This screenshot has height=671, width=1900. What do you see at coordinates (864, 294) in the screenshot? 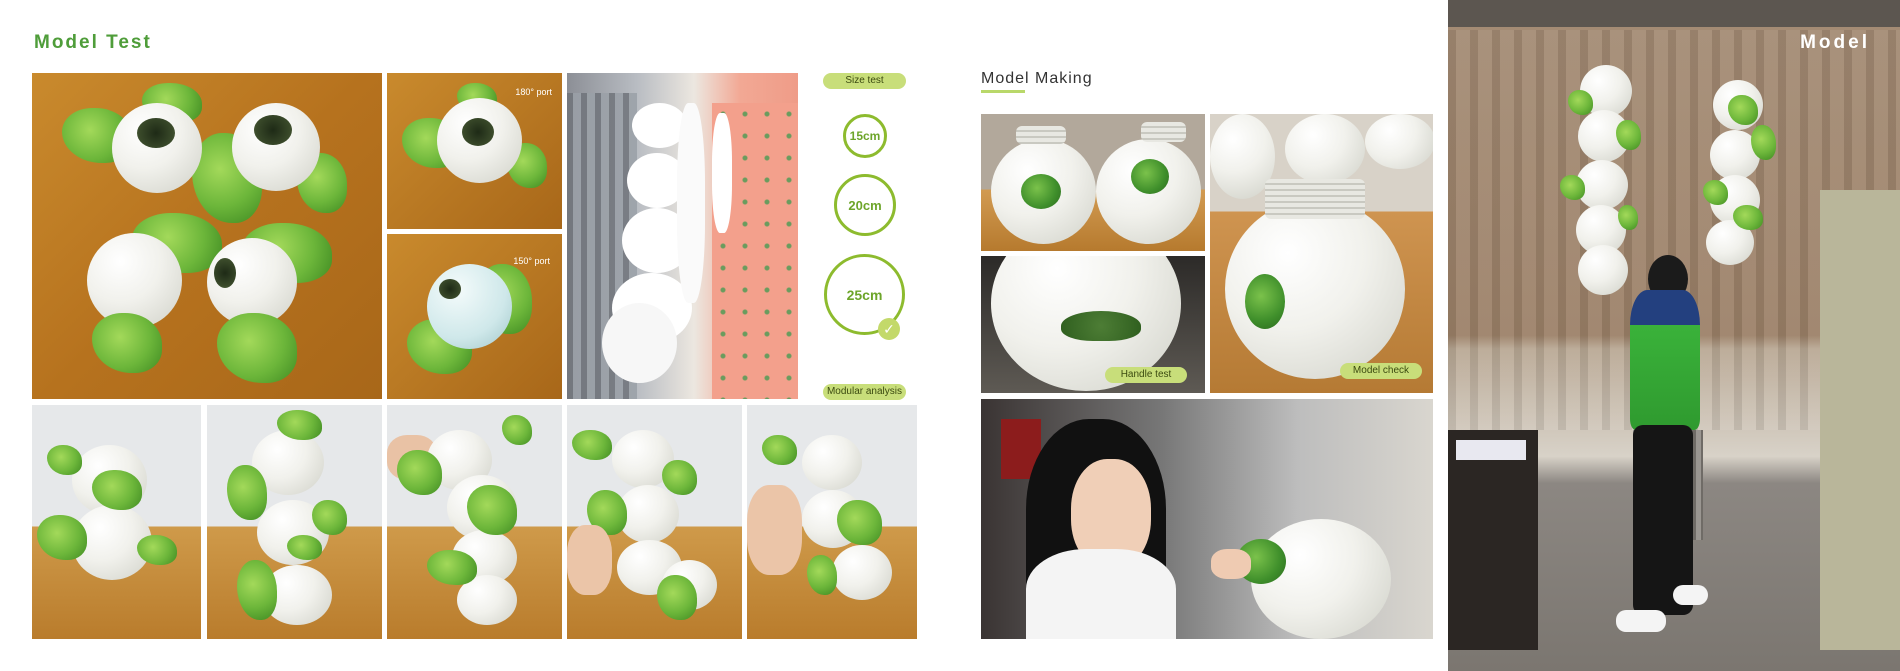
I see `size-circle-25cm-label: 25cm` at bounding box center [864, 294].